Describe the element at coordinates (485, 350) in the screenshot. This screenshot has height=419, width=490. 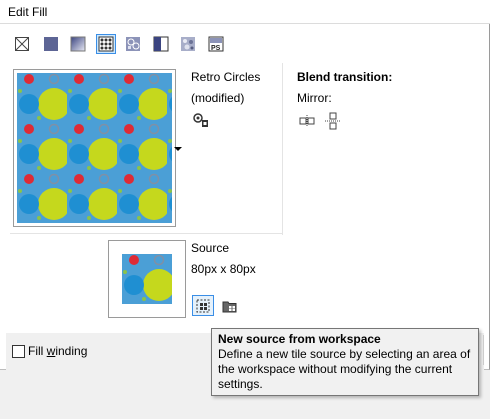
I see `scrollbar-edge` at that location.